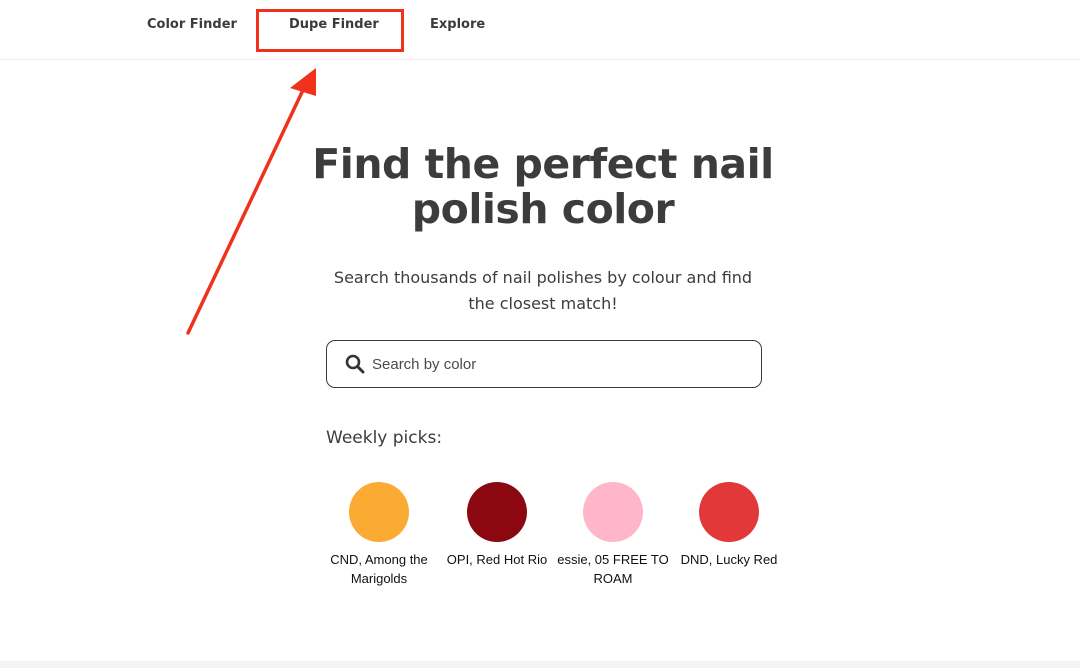 The height and width of the screenshot is (668, 1080). I want to click on search-icon, so click(355, 364).